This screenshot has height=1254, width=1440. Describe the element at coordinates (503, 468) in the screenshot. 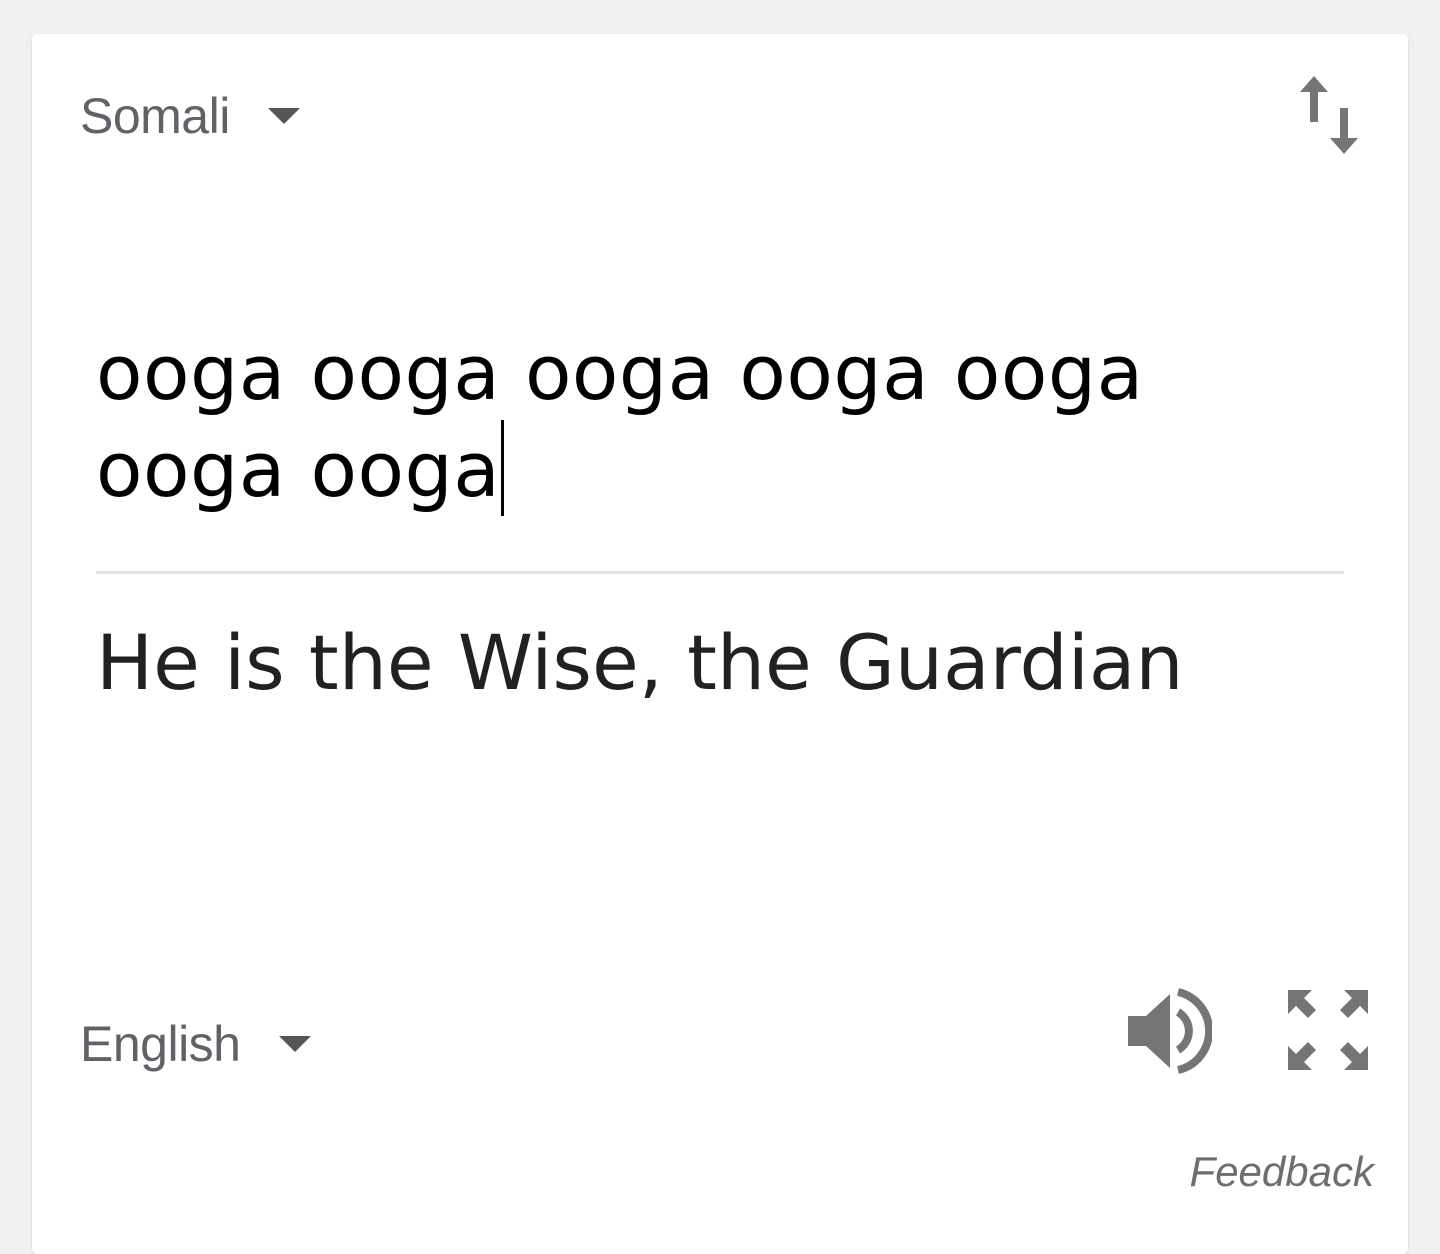

I see `text-cursor` at that location.